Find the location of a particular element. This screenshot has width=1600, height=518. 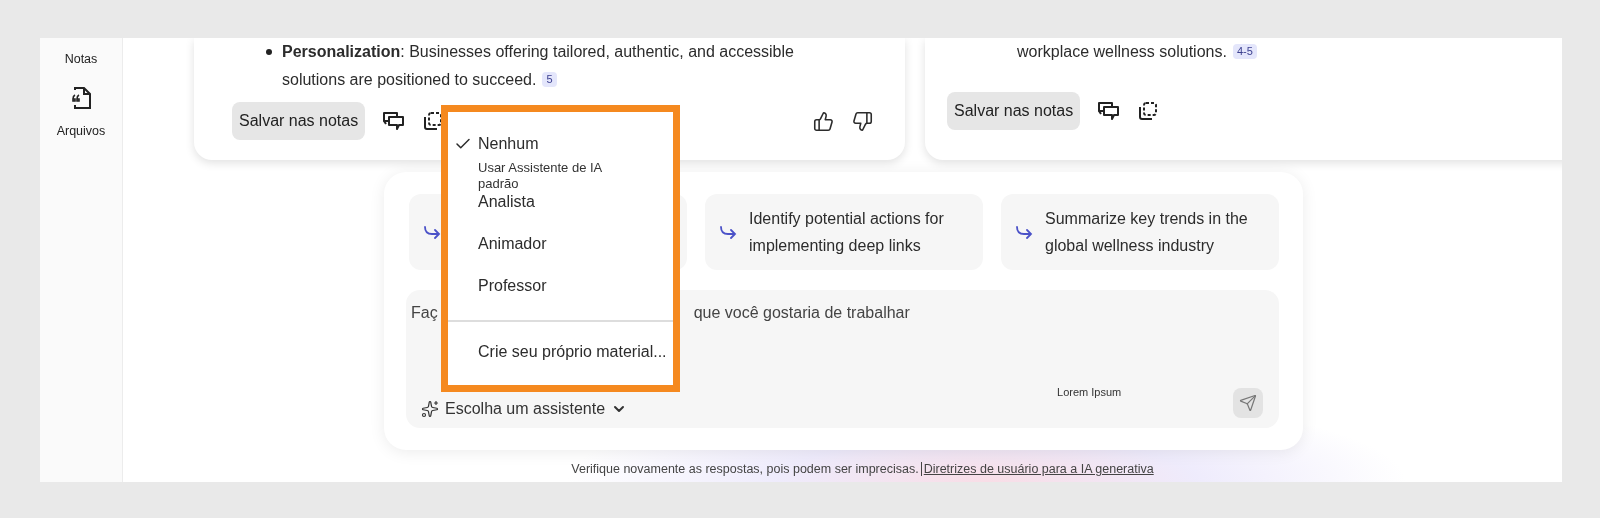

answer-text: workplace wellness solutions. 4-5 is located at coordinates (1137, 52).